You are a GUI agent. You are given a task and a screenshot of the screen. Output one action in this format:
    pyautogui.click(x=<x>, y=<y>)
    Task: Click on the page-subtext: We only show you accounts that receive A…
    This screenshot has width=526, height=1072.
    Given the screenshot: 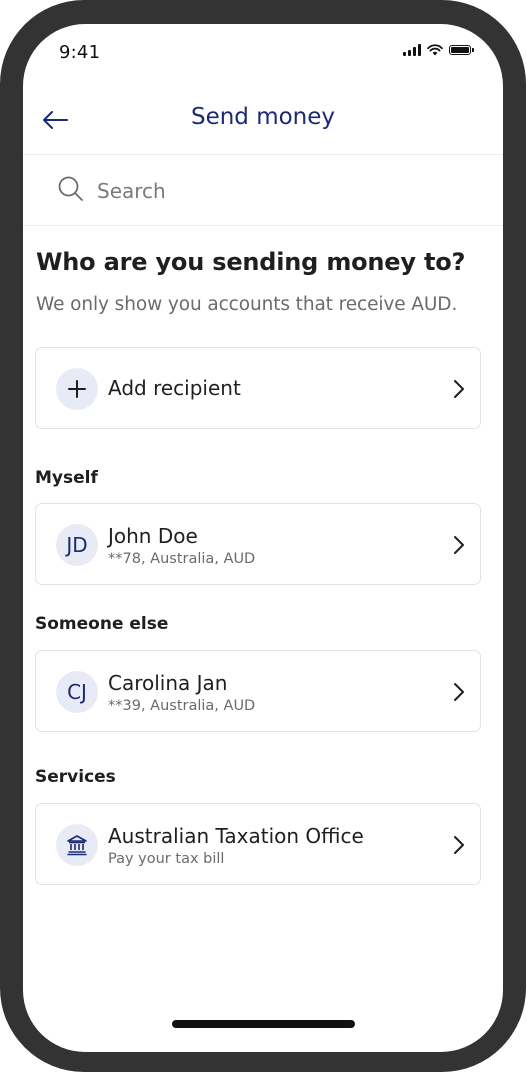 What is the action you would take?
    pyautogui.click(x=247, y=304)
    